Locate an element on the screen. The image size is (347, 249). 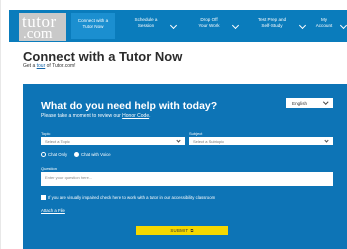
account-chevron-down-icon is located at coordinates (343, 25).